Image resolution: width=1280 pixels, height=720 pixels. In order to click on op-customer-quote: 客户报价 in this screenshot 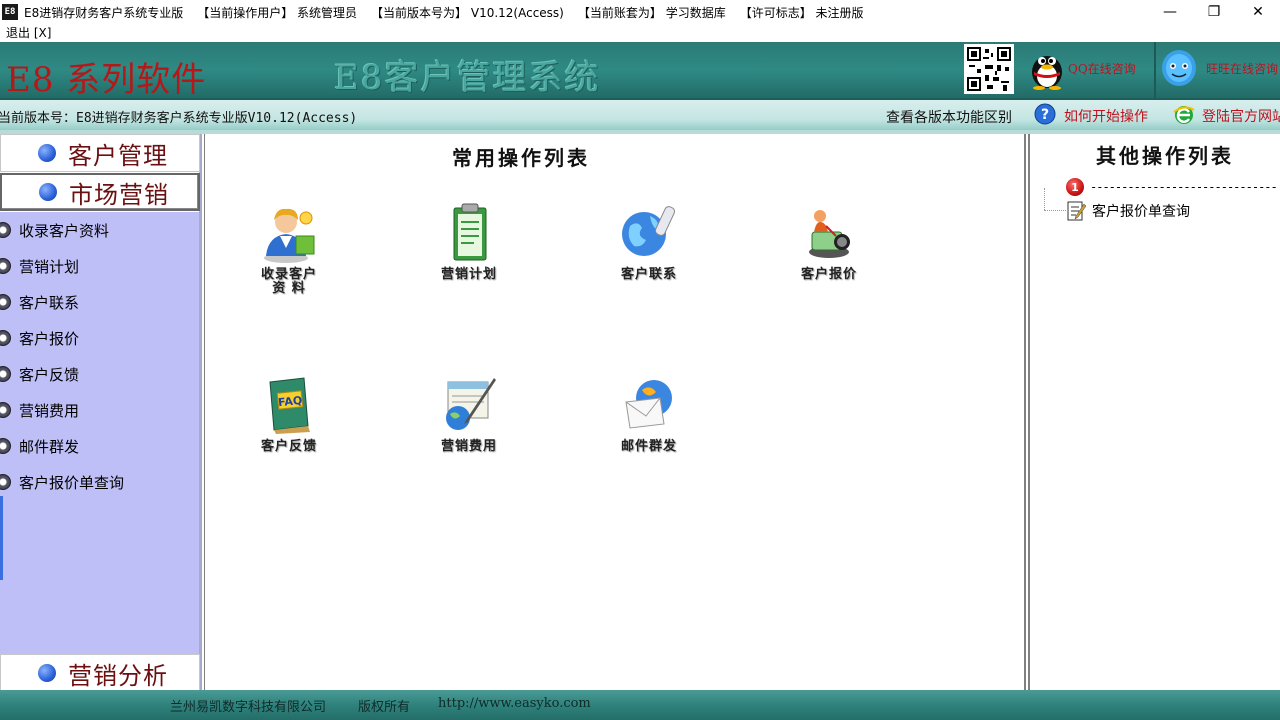, I will do `click(829, 242)`.